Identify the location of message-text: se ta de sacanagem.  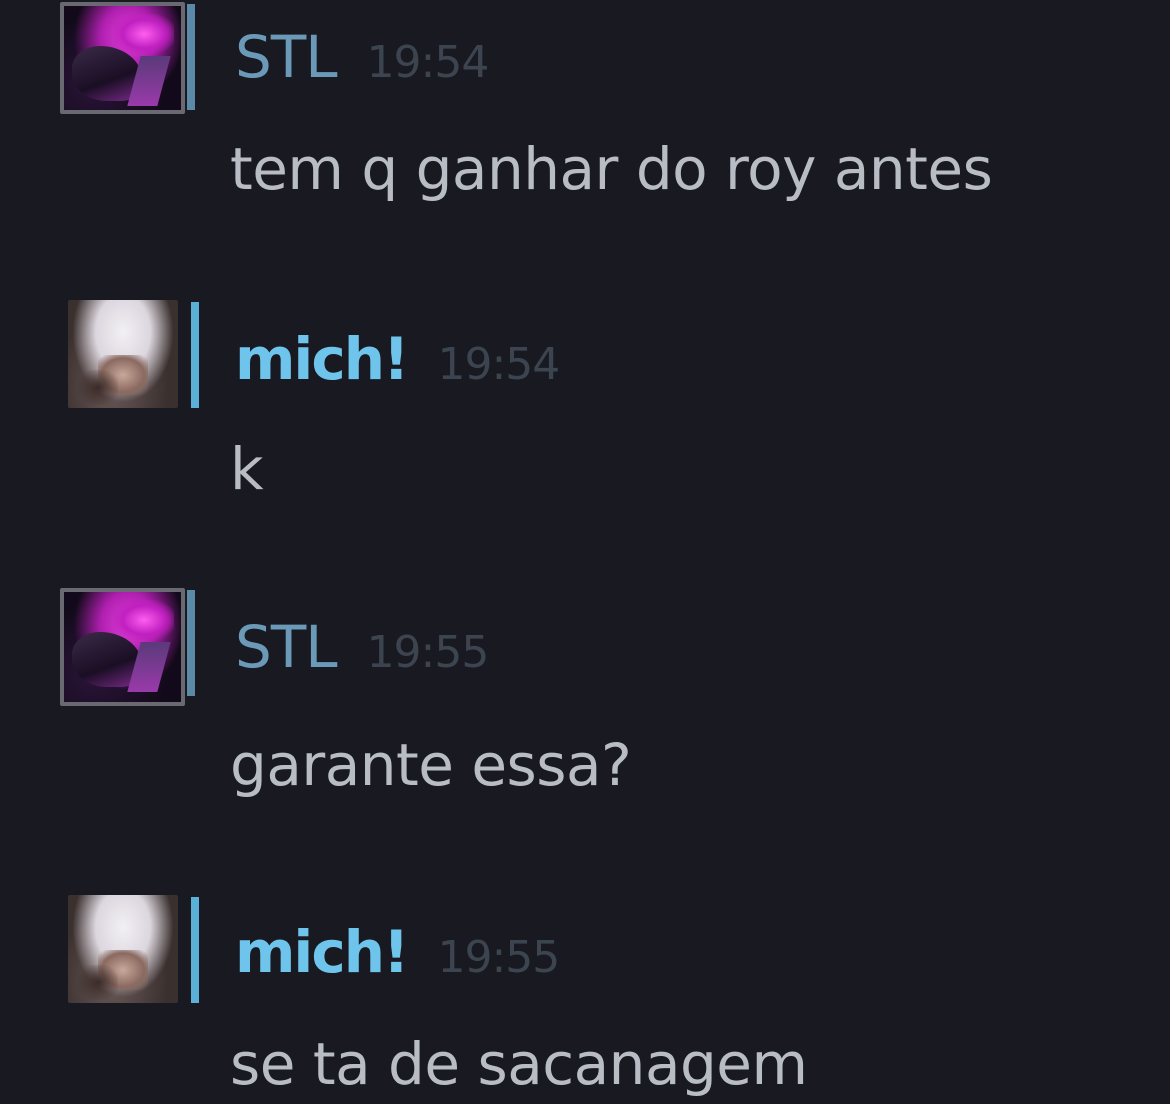
(519, 1064).